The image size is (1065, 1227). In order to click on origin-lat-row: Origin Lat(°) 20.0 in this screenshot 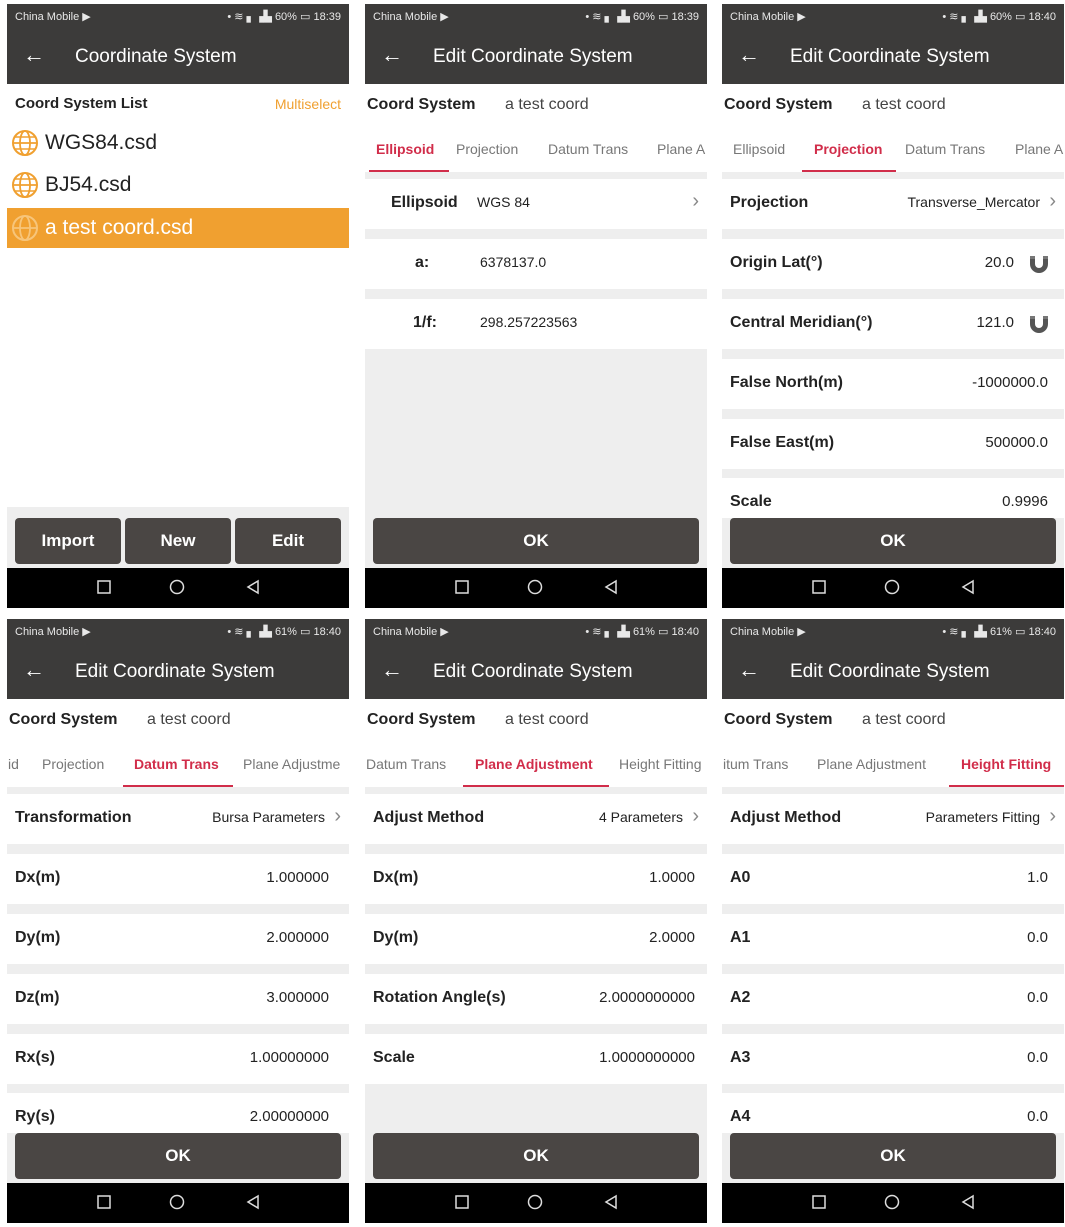, I will do `click(893, 264)`.